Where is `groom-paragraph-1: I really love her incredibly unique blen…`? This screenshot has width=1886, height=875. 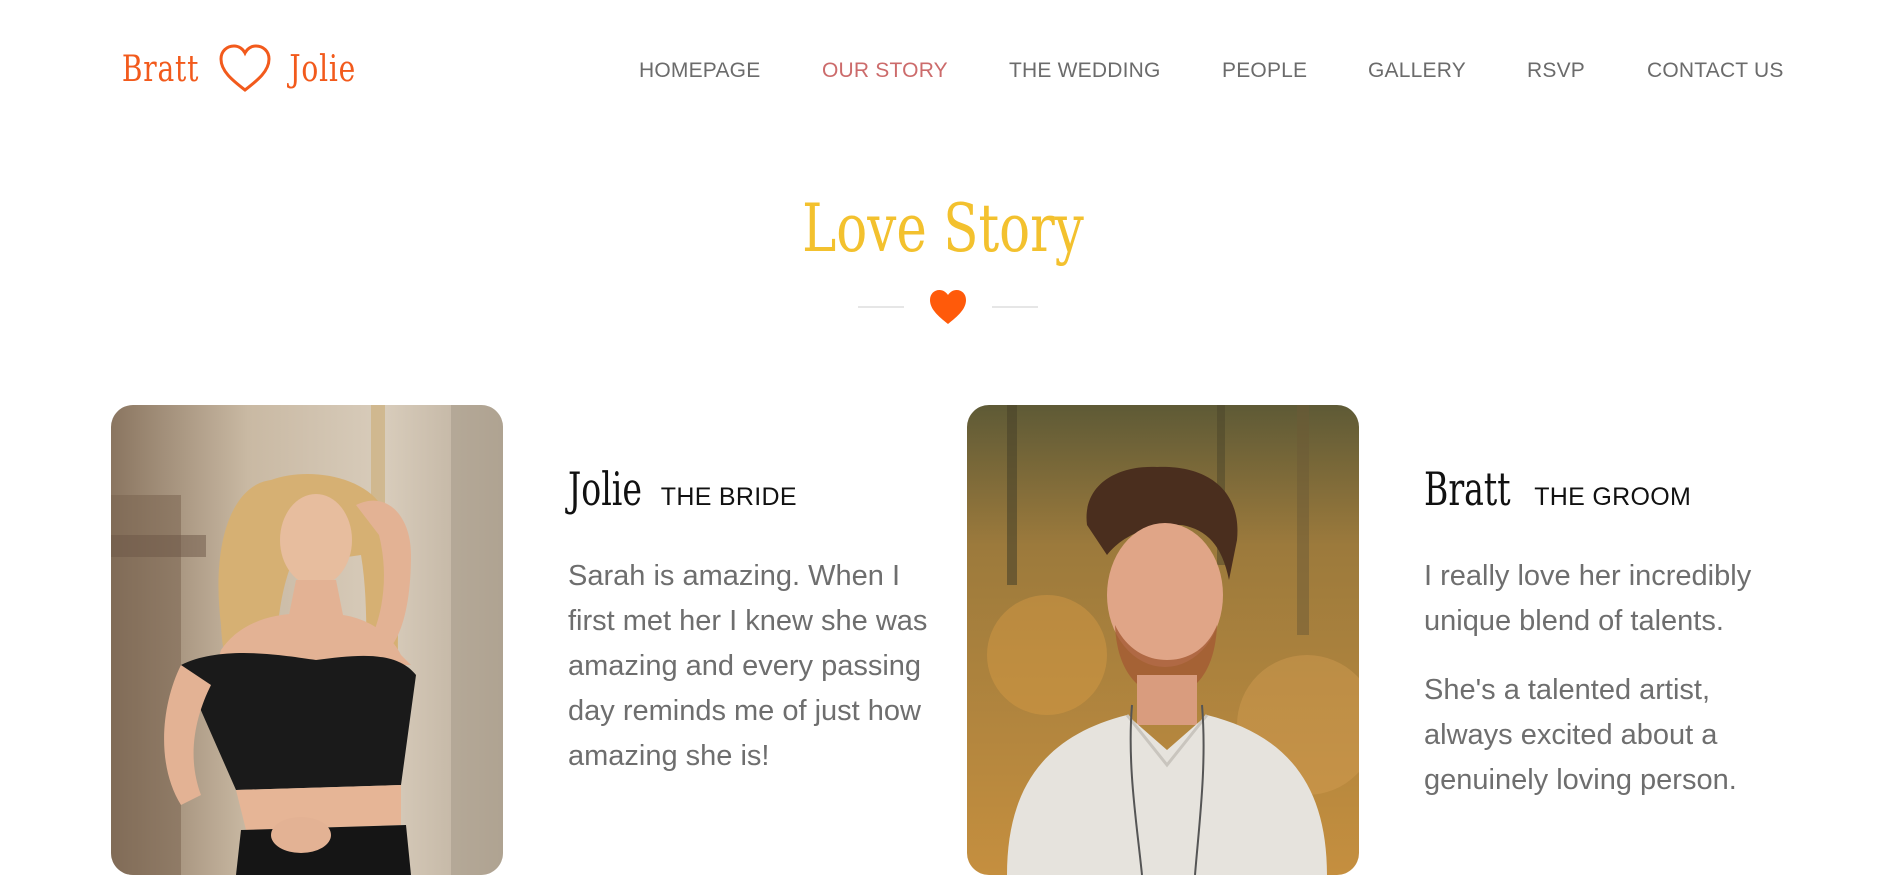
groom-paragraph-1: I really love her incredibly unique blen… is located at coordinates (1588, 598).